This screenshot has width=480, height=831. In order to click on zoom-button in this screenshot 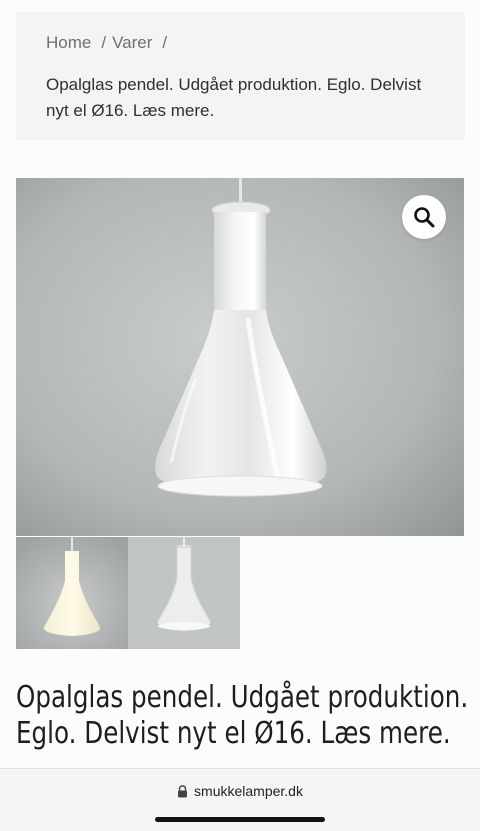, I will do `click(424, 217)`.